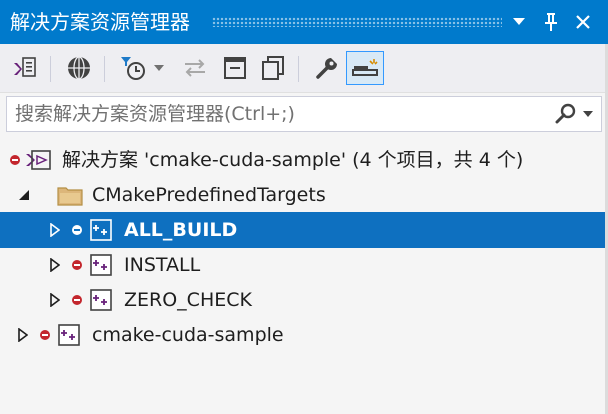 This screenshot has width=608, height=414. Describe the element at coordinates (188, 300) in the screenshot. I see `tree-item-label: ZERO_CHECK` at that location.